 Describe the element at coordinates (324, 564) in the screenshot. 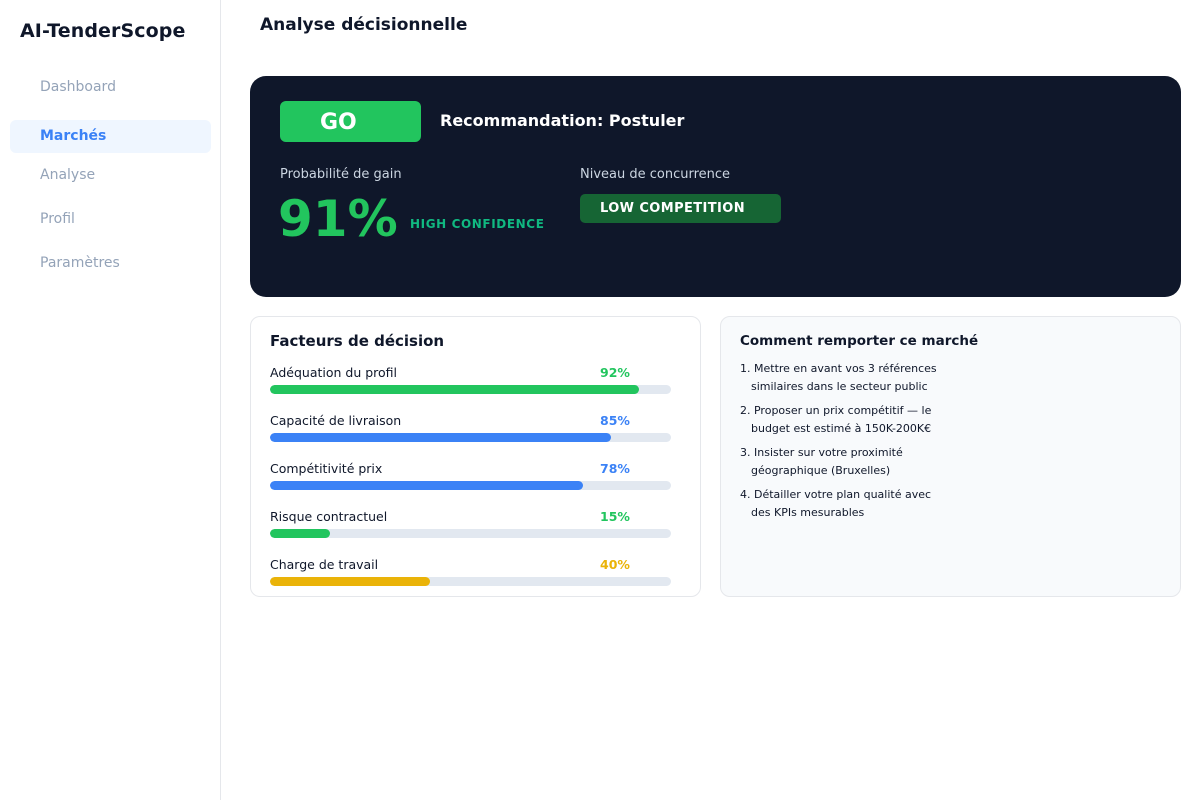

I see `factor-label: Charge de travail` at that location.